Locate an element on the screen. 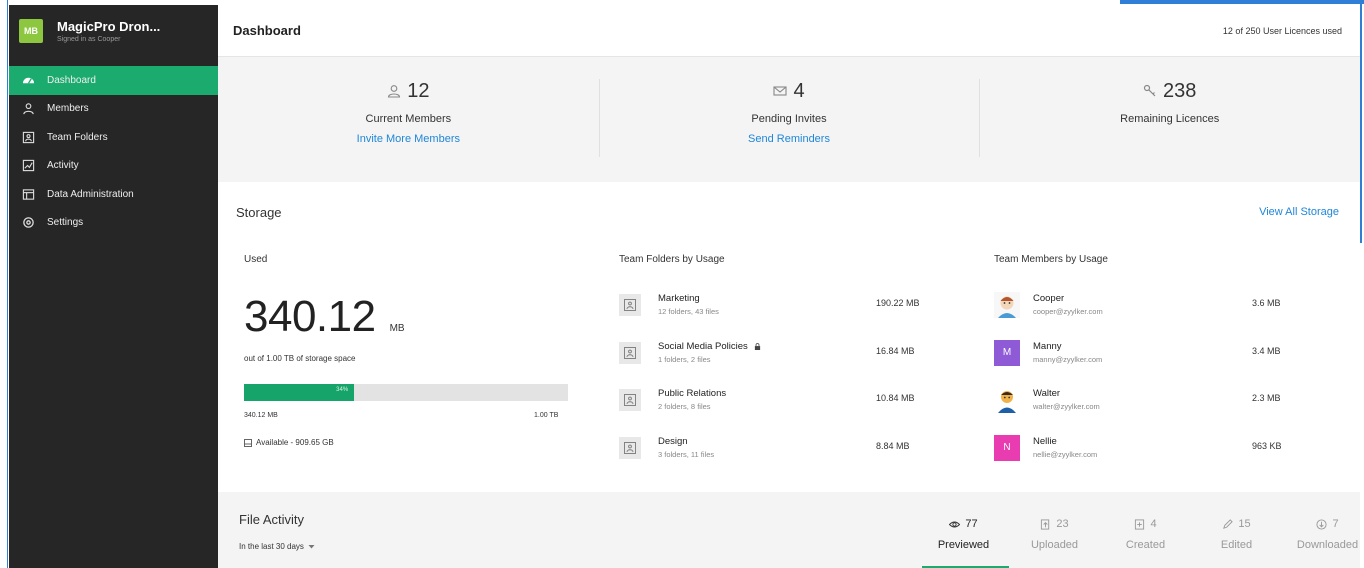 Image resolution: width=1364 pixels, height=568 pixels. folder-size: 8.84 MB is located at coordinates (893, 445).